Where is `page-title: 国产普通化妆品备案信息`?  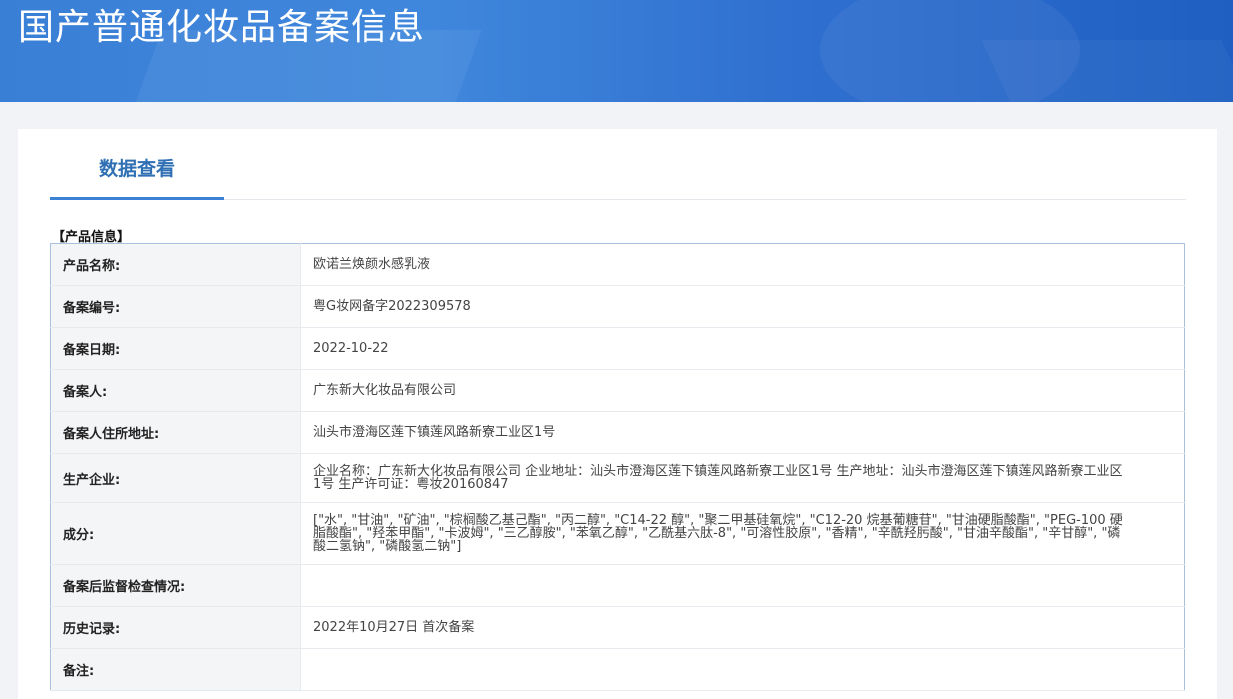
page-title: 国产普通化妆品备案信息 is located at coordinates (222, 27).